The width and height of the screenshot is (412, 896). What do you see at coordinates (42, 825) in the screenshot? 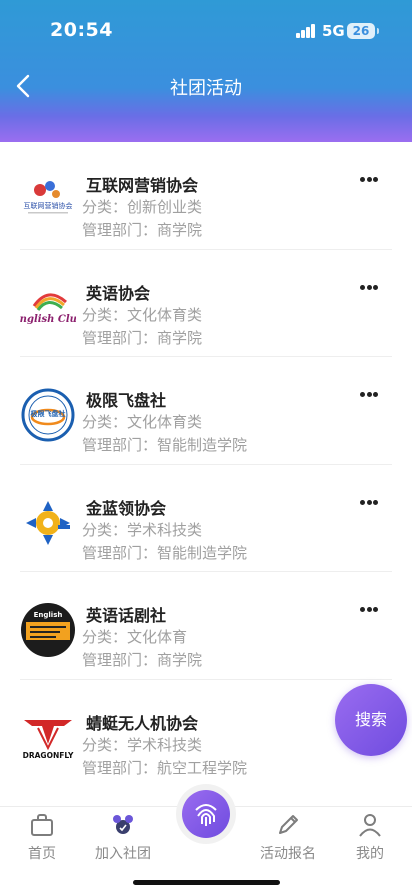
I see `bag-icon` at bounding box center [42, 825].